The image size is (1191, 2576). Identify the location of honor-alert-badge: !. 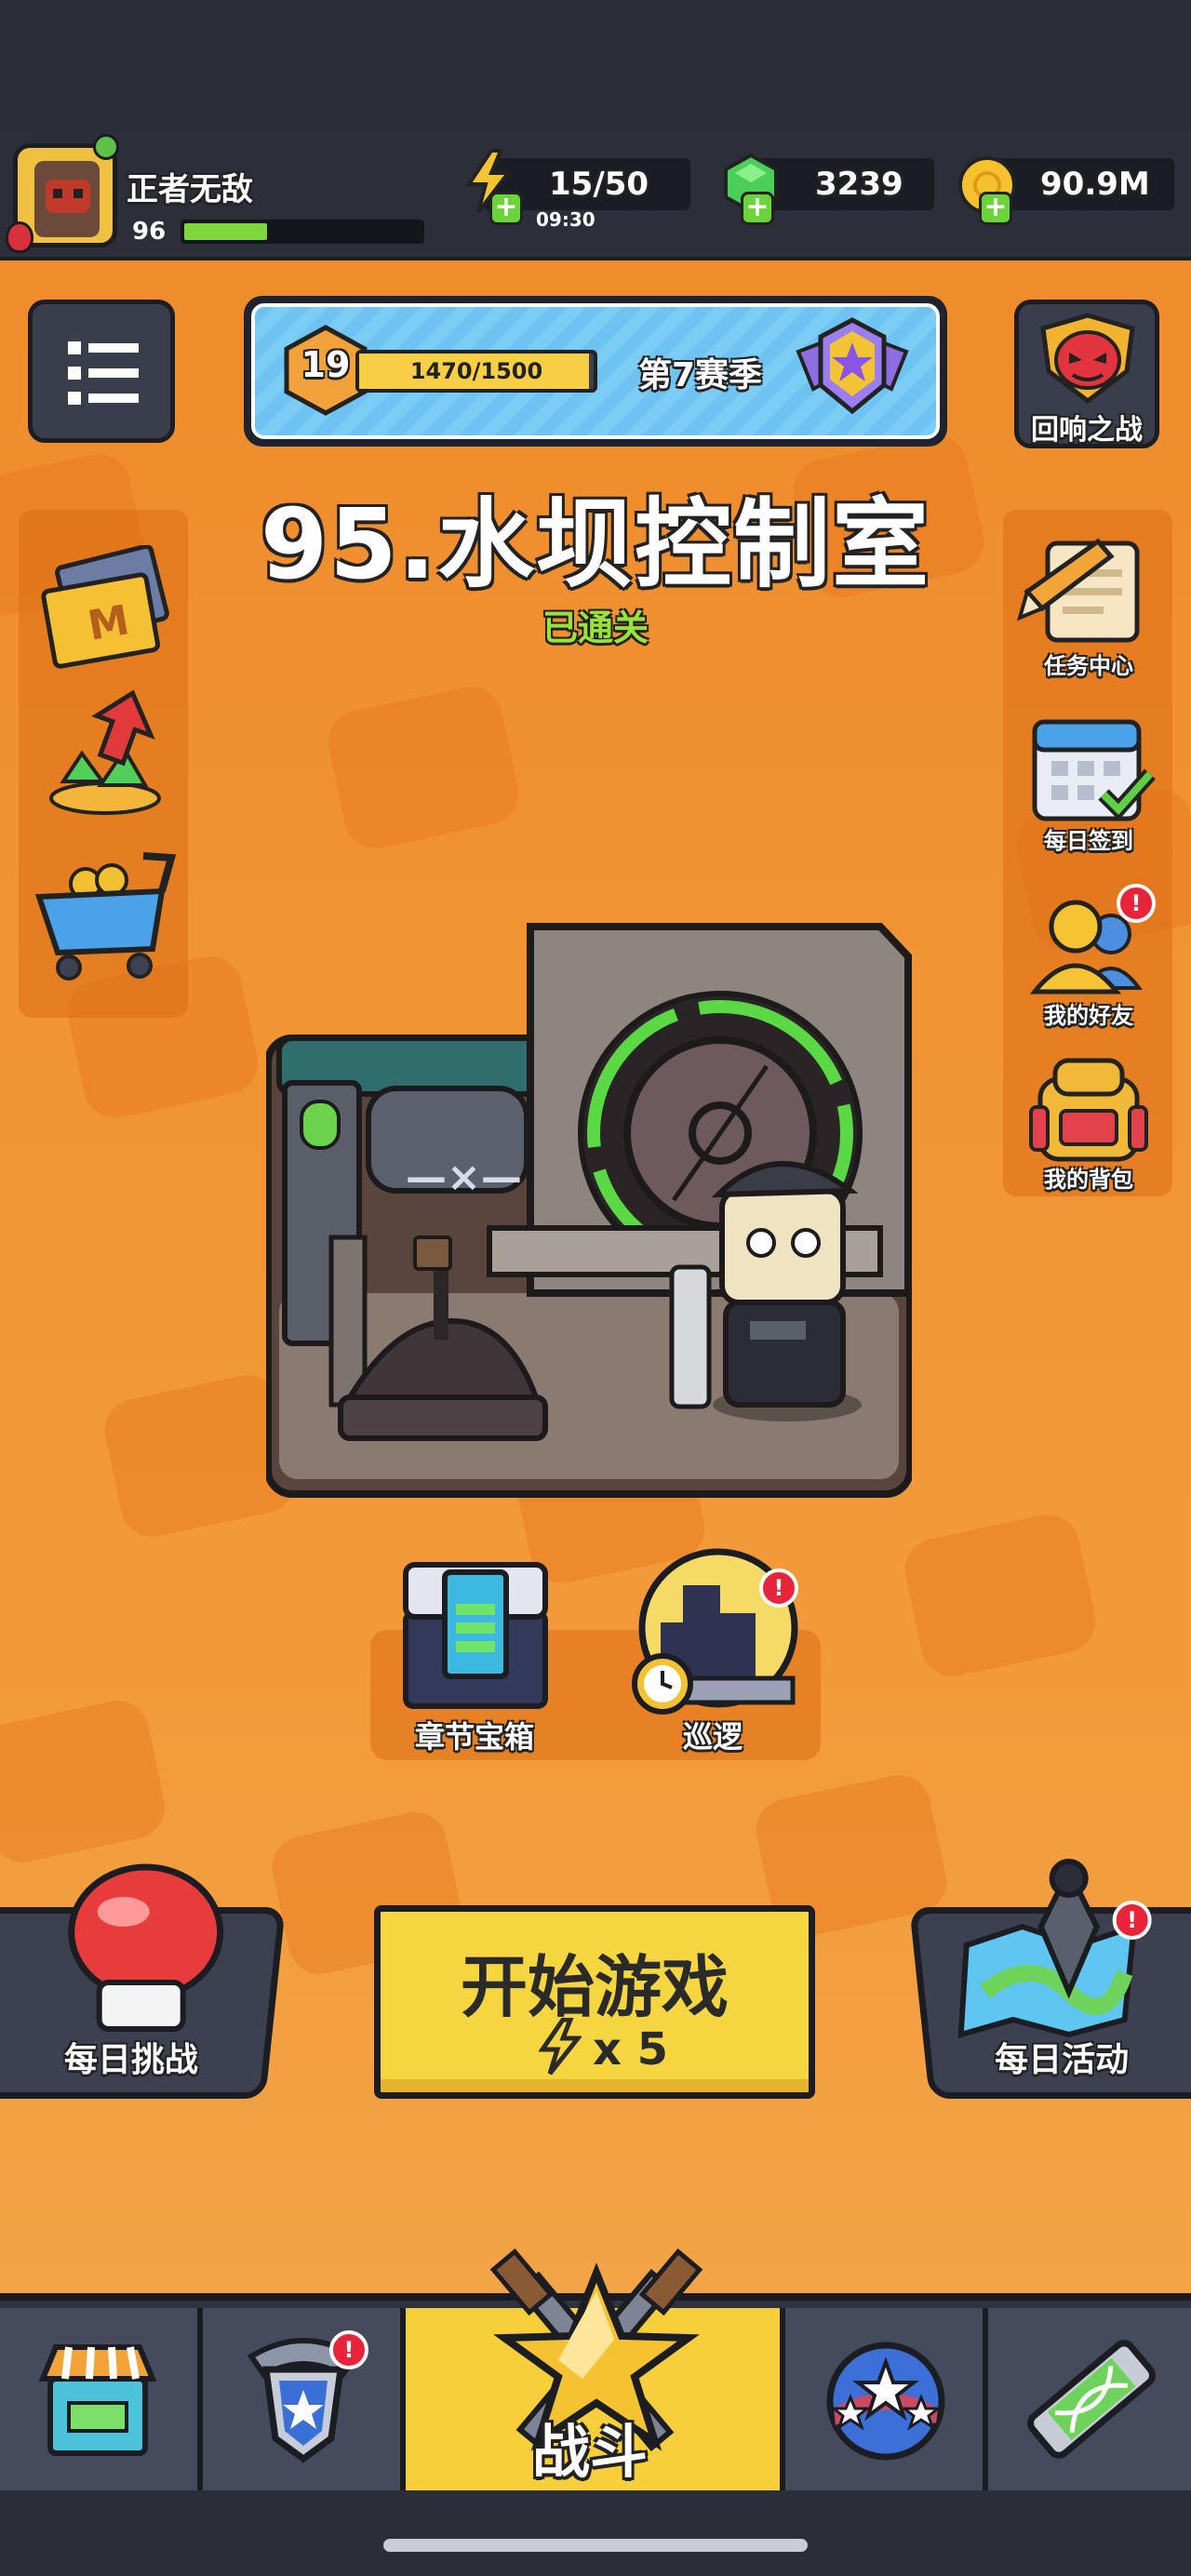
(348, 2349).